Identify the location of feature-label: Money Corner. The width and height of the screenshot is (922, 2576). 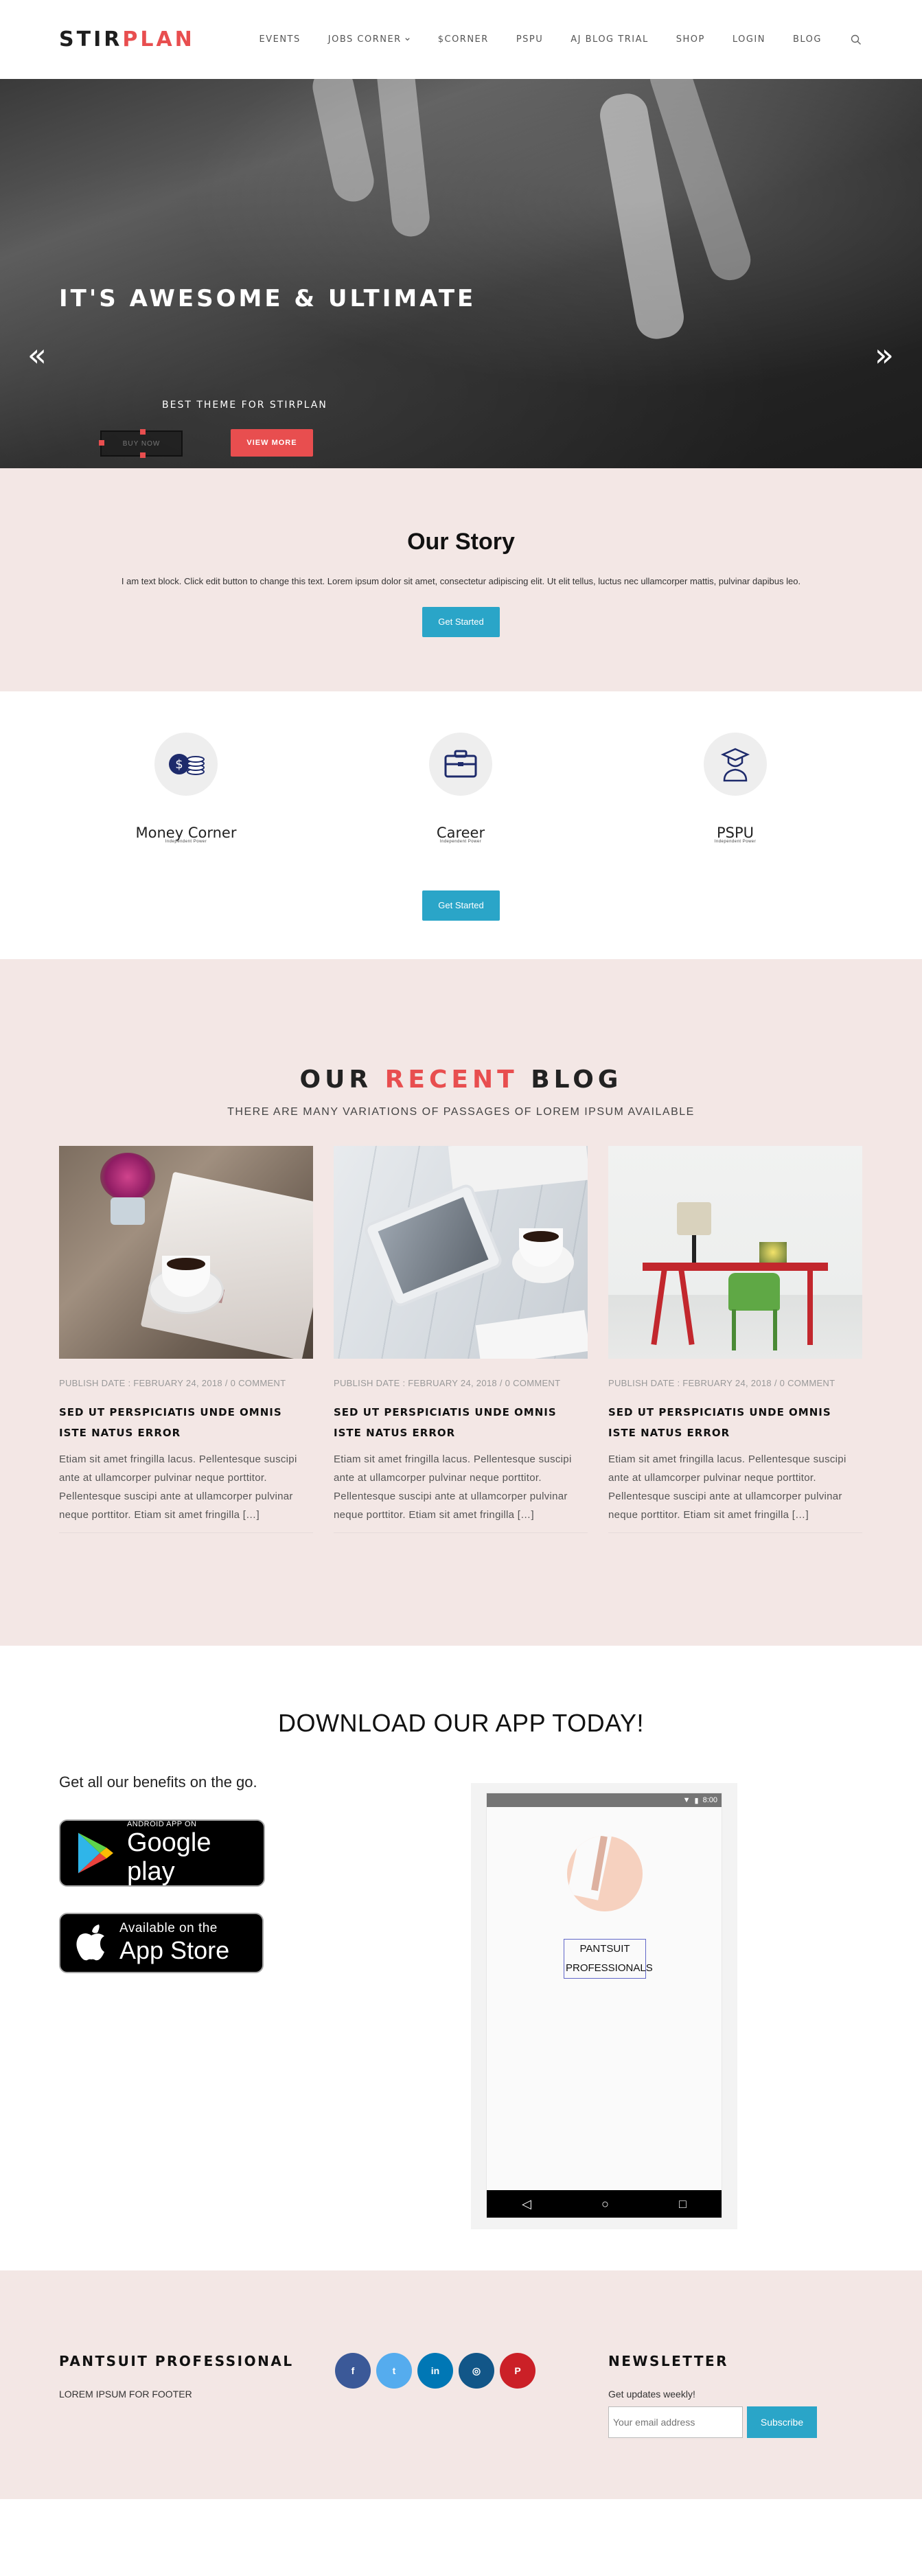
(186, 833).